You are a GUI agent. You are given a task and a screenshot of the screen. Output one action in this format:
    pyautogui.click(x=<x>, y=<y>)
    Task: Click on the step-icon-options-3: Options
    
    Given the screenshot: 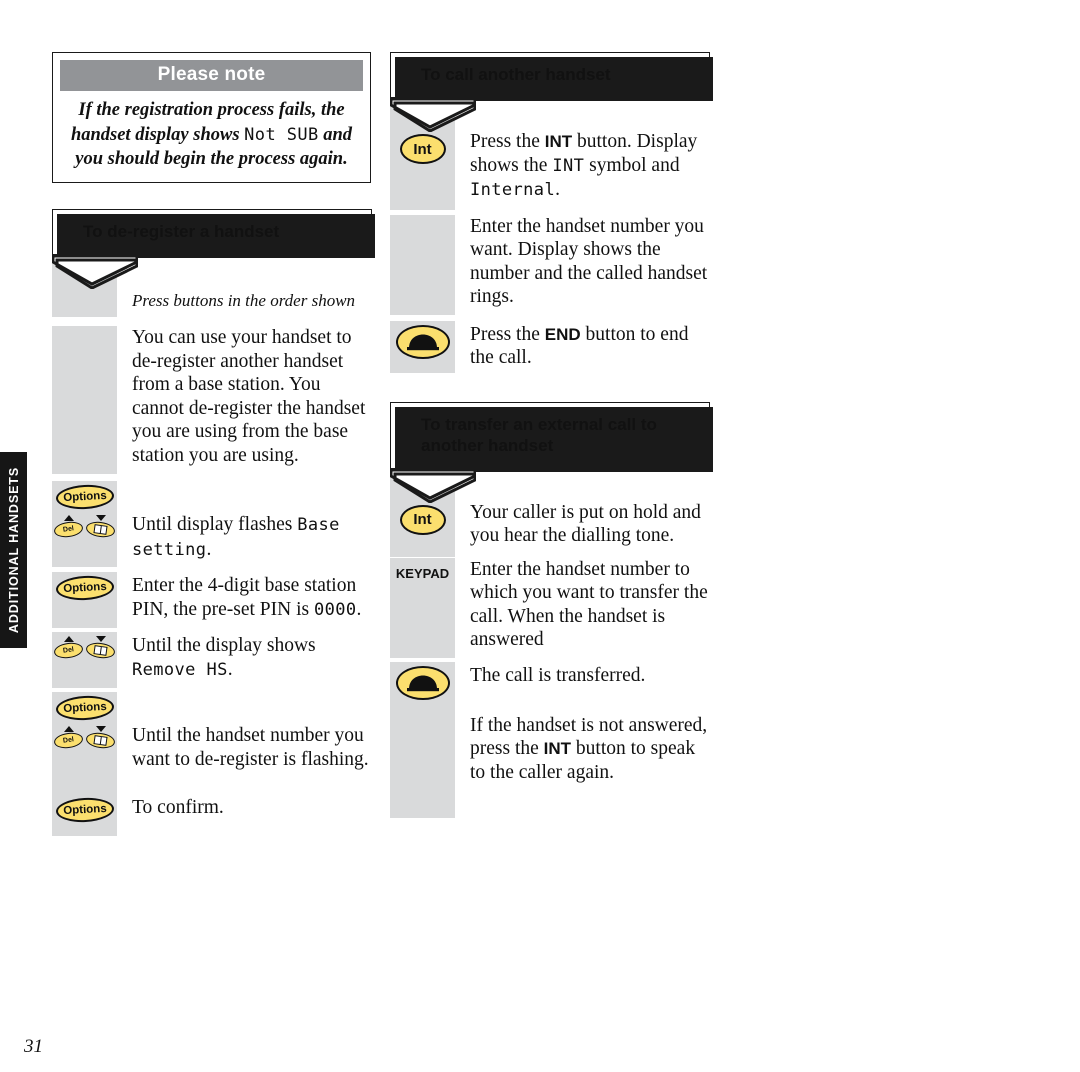 What is the action you would take?
    pyautogui.click(x=84, y=707)
    